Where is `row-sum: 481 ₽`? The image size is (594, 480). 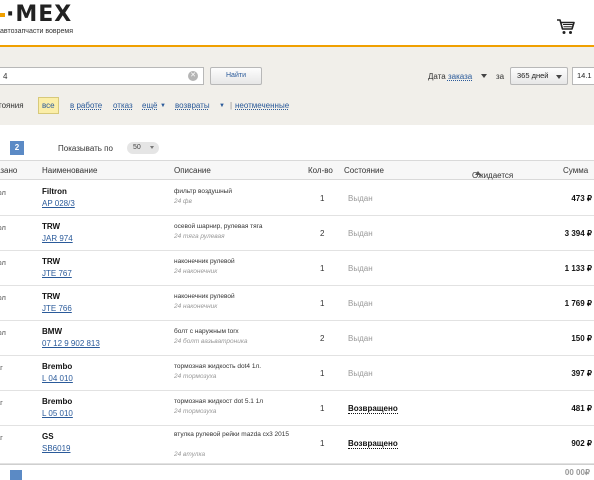
row-sum: 481 ₽ is located at coordinates (581, 408).